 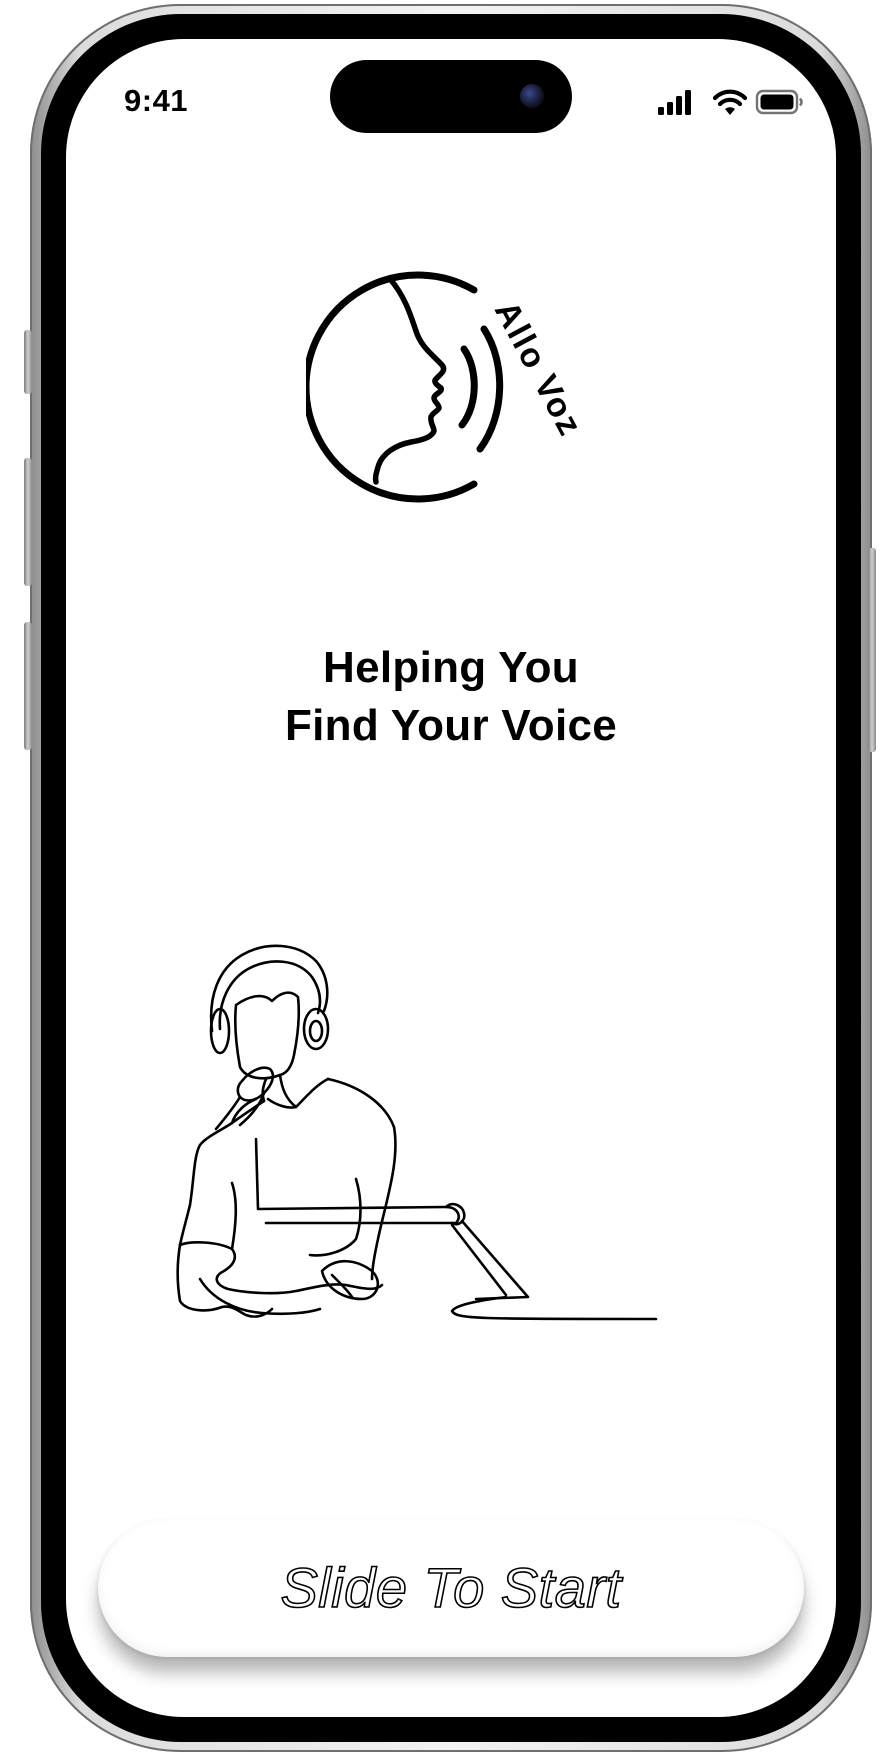 I want to click on status-icons, so click(x=730, y=102).